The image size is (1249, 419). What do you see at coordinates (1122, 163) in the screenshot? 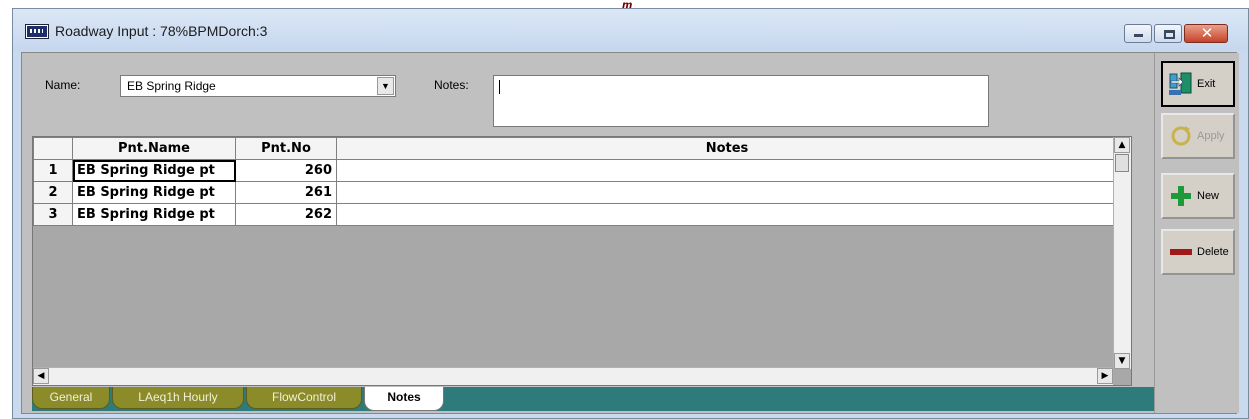
I see `scroll-thumb` at bounding box center [1122, 163].